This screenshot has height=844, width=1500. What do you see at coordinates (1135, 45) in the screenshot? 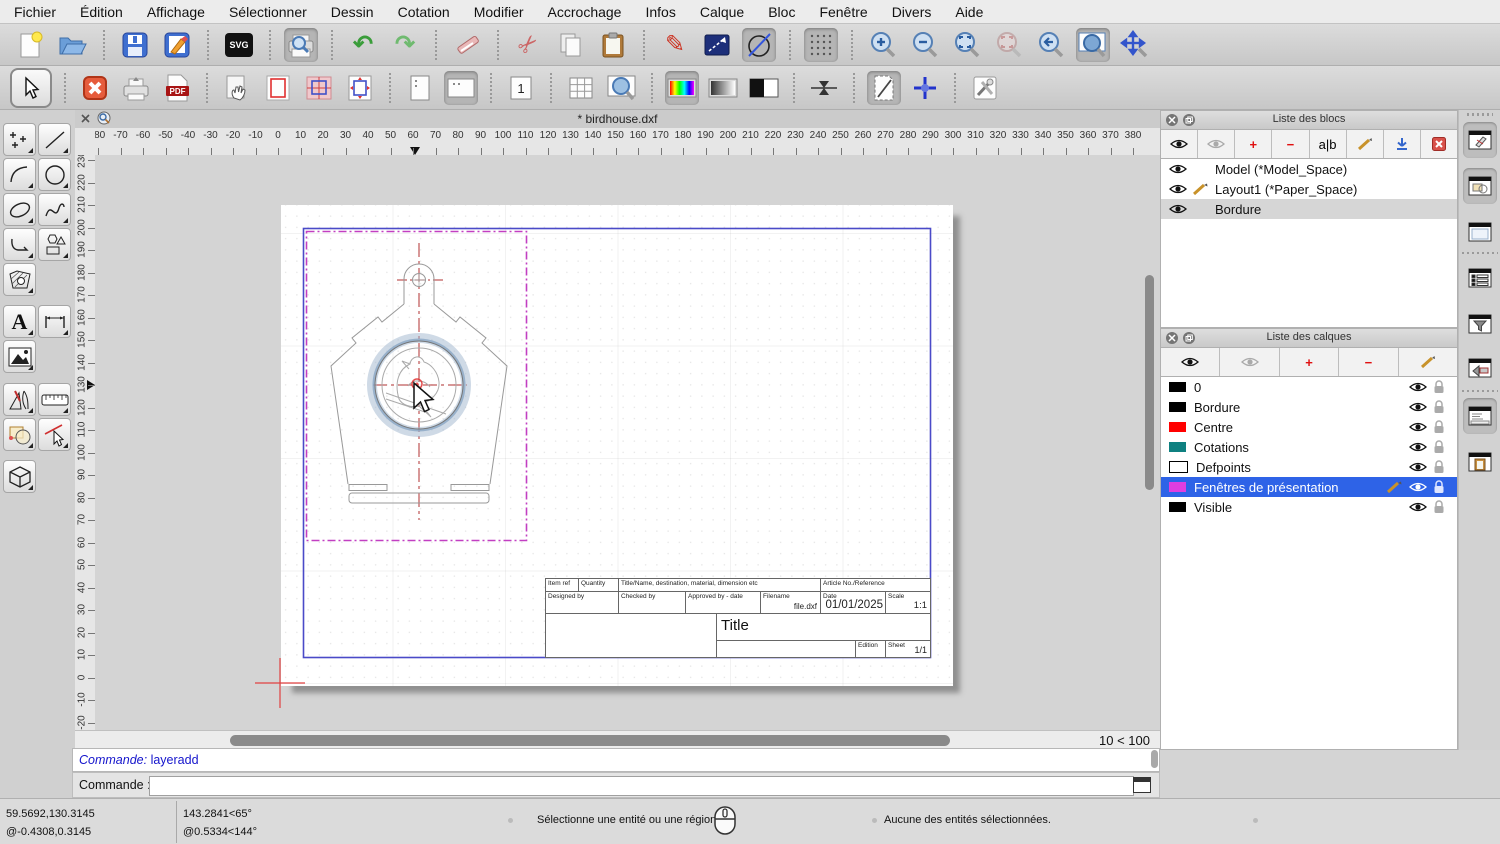
I see `zoom-pan-button` at bounding box center [1135, 45].